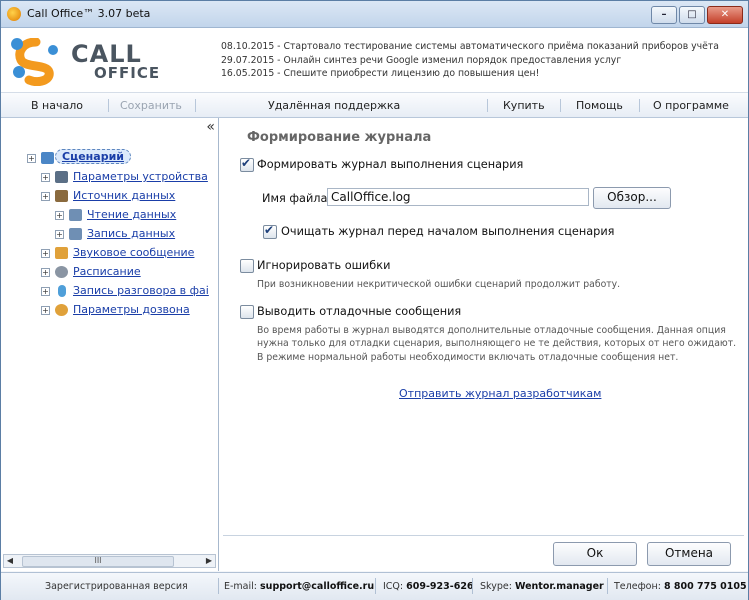  What do you see at coordinates (323, 265) in the screenshot?
I see `ignore-errors-label: Игнорировать ошибки` at bounding box center [323, 265].